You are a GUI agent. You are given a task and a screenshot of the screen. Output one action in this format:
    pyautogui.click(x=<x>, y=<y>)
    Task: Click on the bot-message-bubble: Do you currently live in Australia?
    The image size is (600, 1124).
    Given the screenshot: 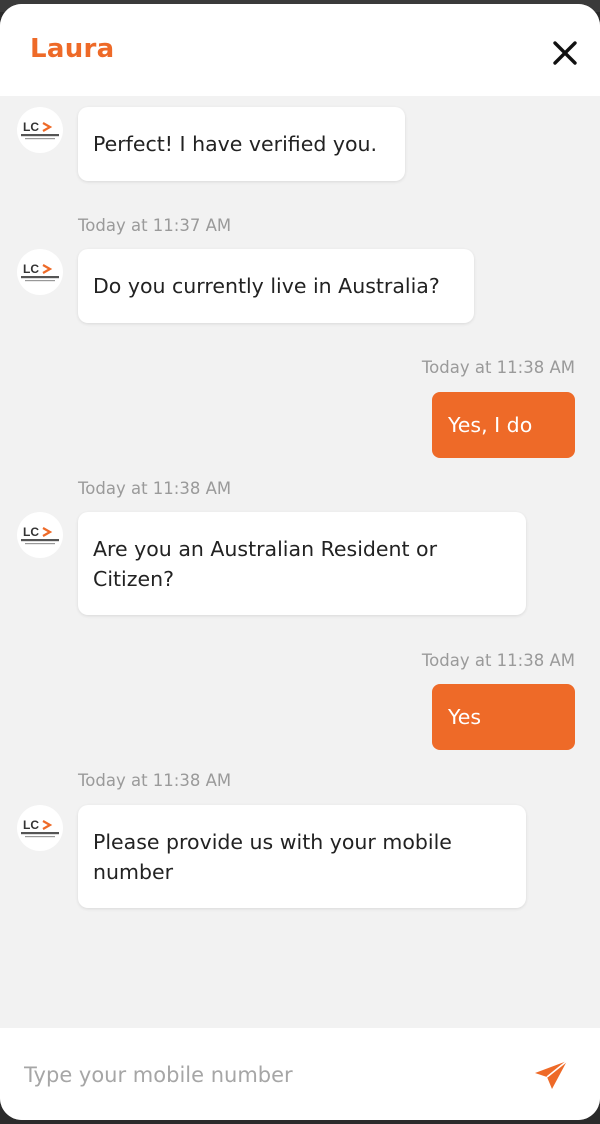 What is the action you would take?
    pyautogui.click(x=276, y=286)
    